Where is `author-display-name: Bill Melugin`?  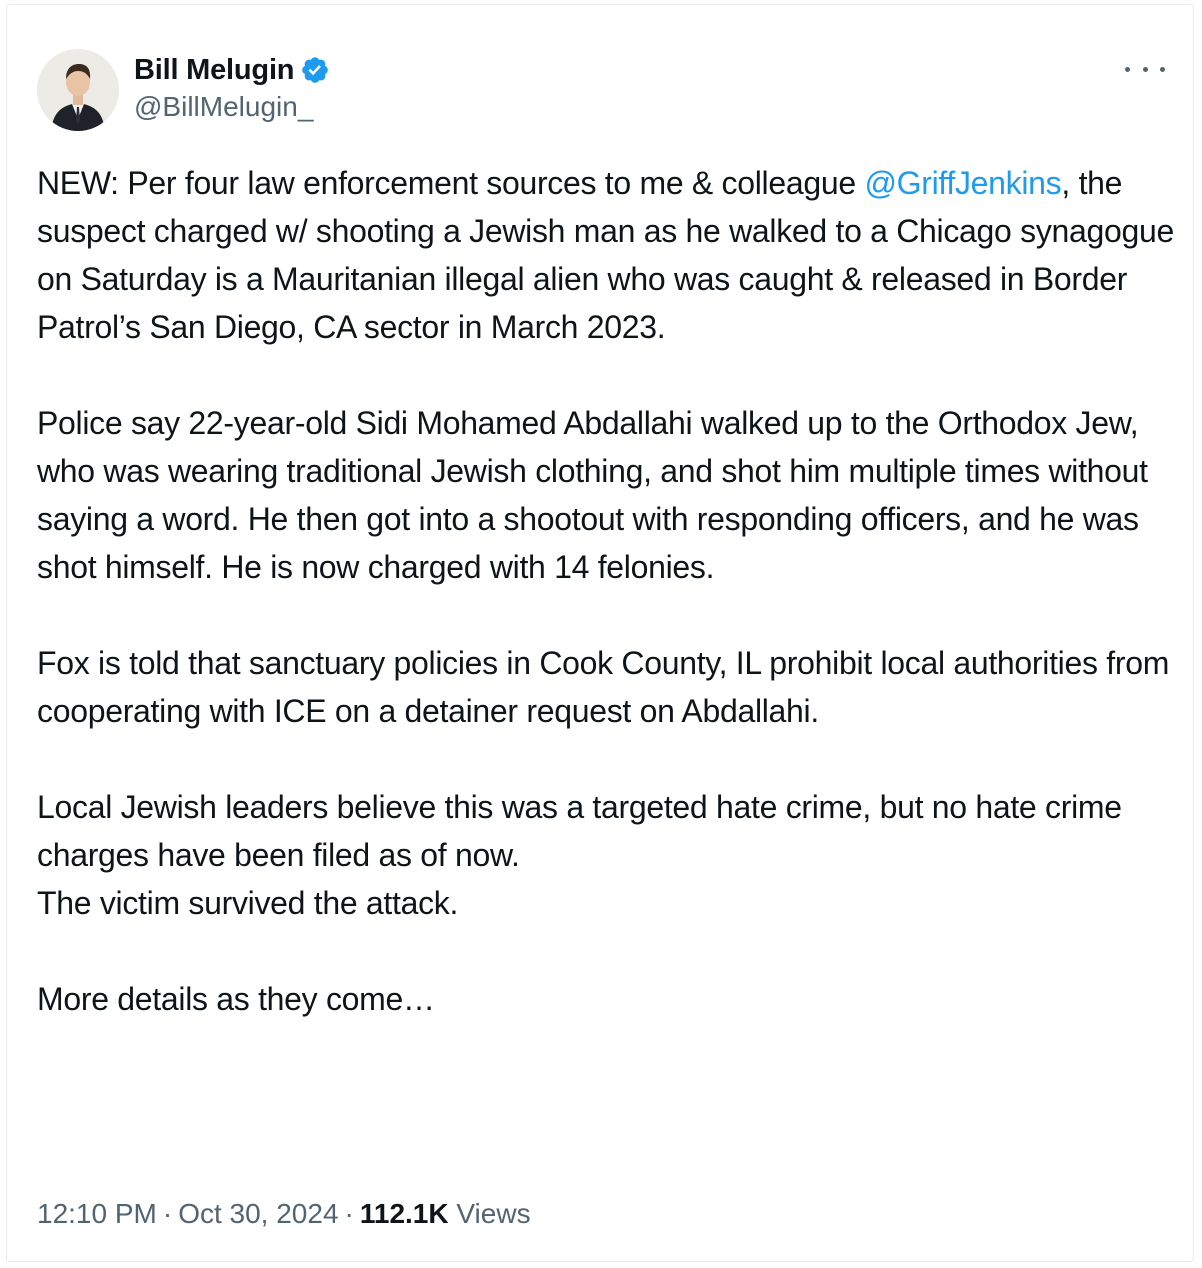 author-display-name: Bill Melugin is located at coordinates (214, 70).